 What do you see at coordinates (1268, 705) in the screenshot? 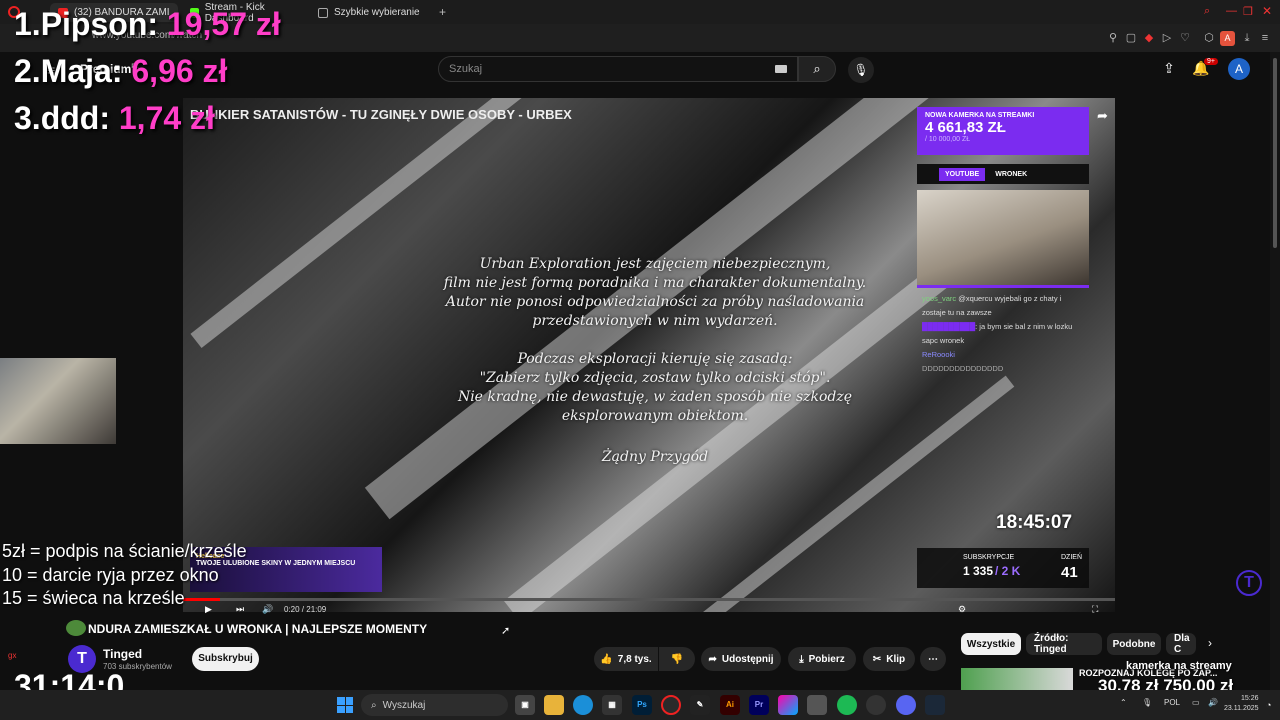
I see `notification-icon: ◔` at bounding box center [1268, 705].